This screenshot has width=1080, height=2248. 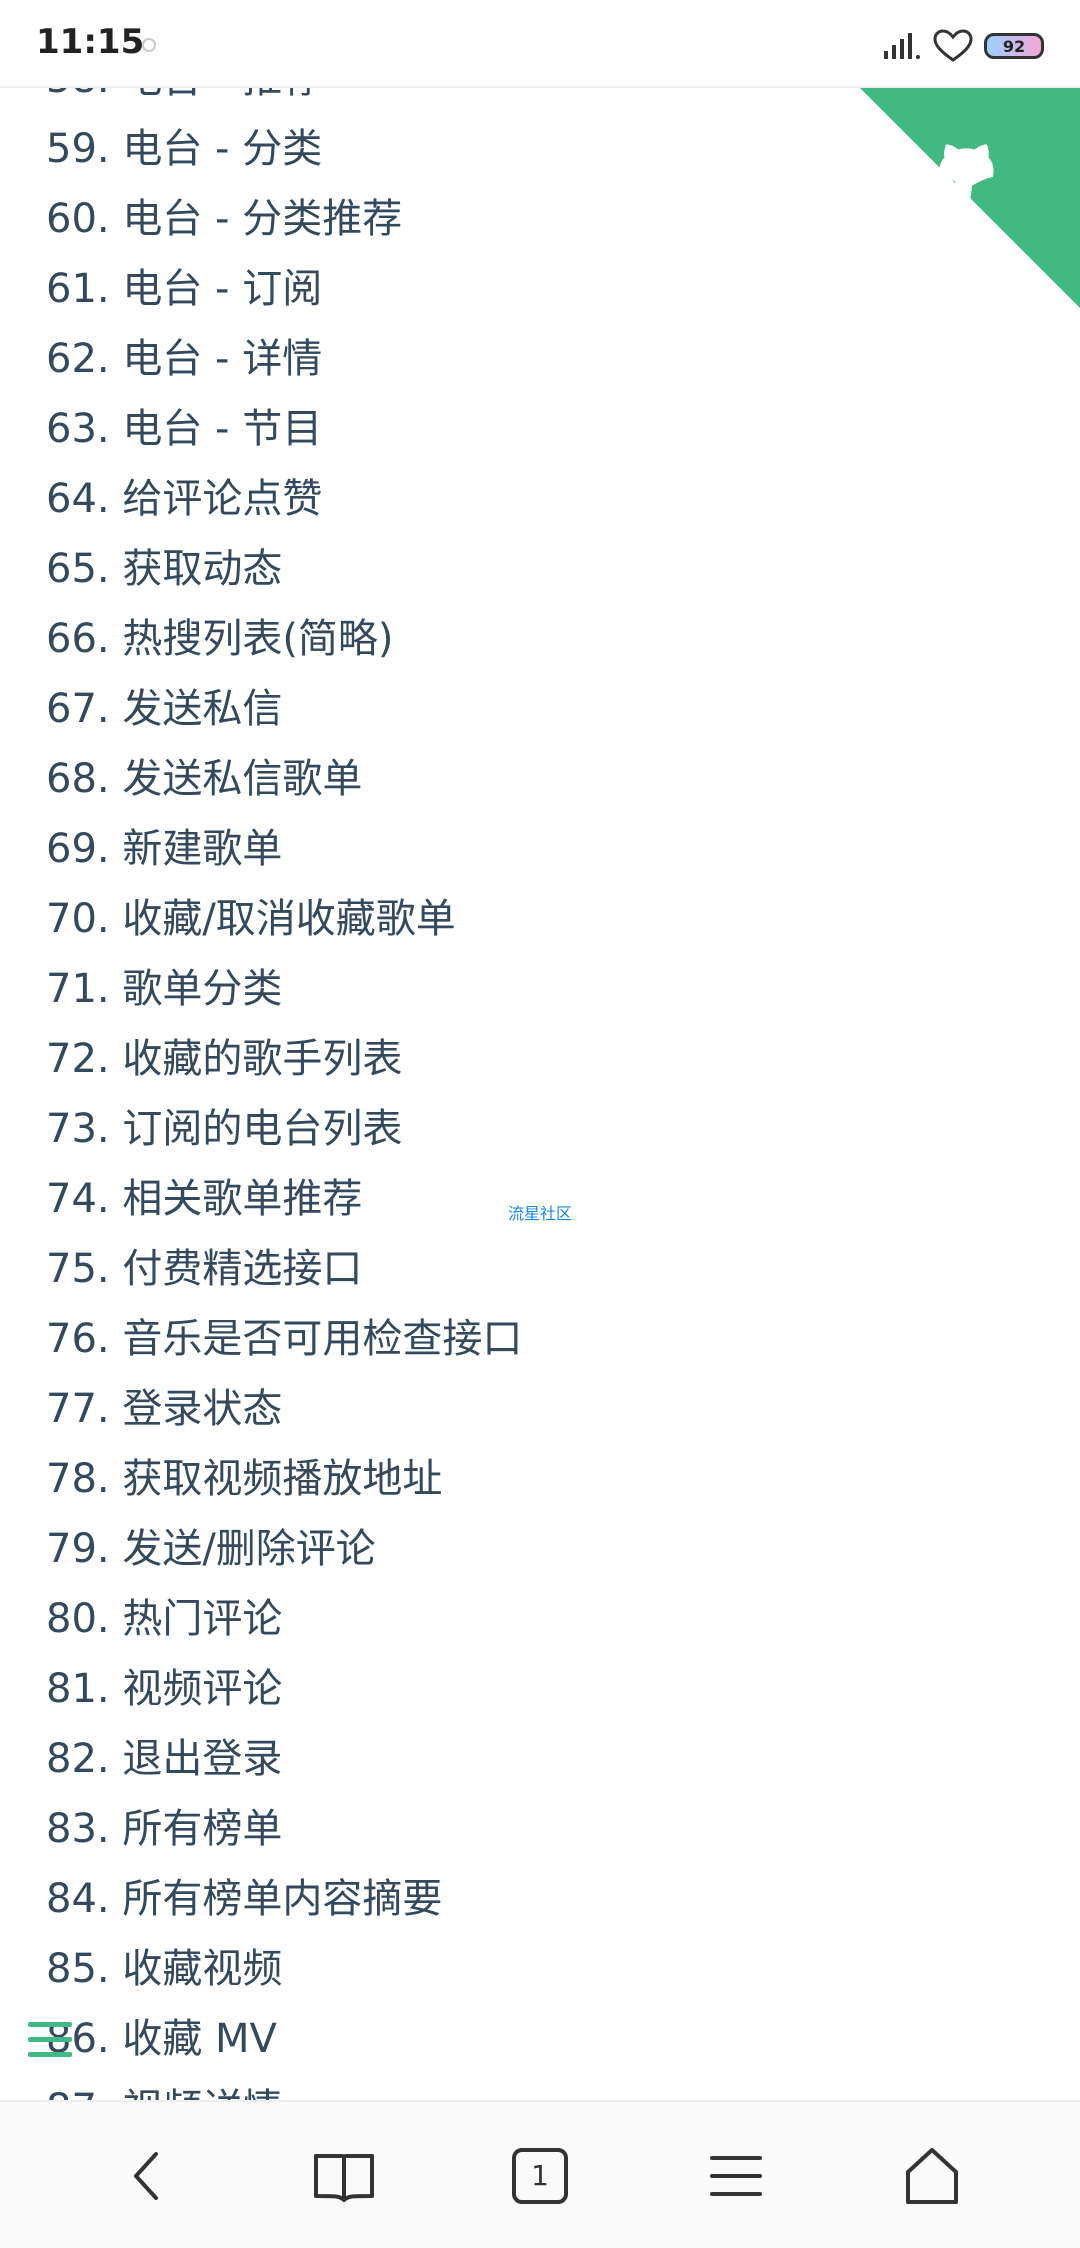 I want to click on tab-count: 1, so click(x=540, y=2175).